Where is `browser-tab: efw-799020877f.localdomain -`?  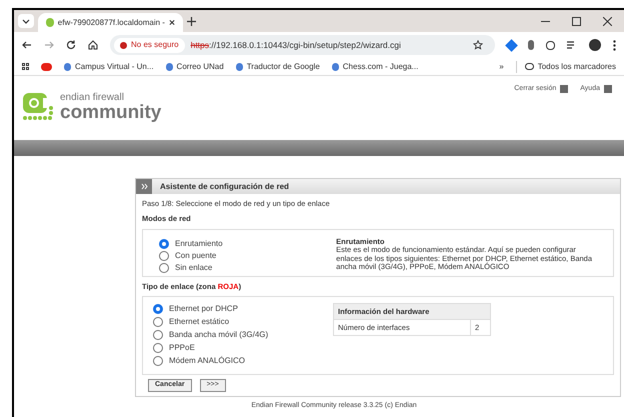 browser-tab: efw-799020877f.localdomain - is located at coordinates (110, 22).